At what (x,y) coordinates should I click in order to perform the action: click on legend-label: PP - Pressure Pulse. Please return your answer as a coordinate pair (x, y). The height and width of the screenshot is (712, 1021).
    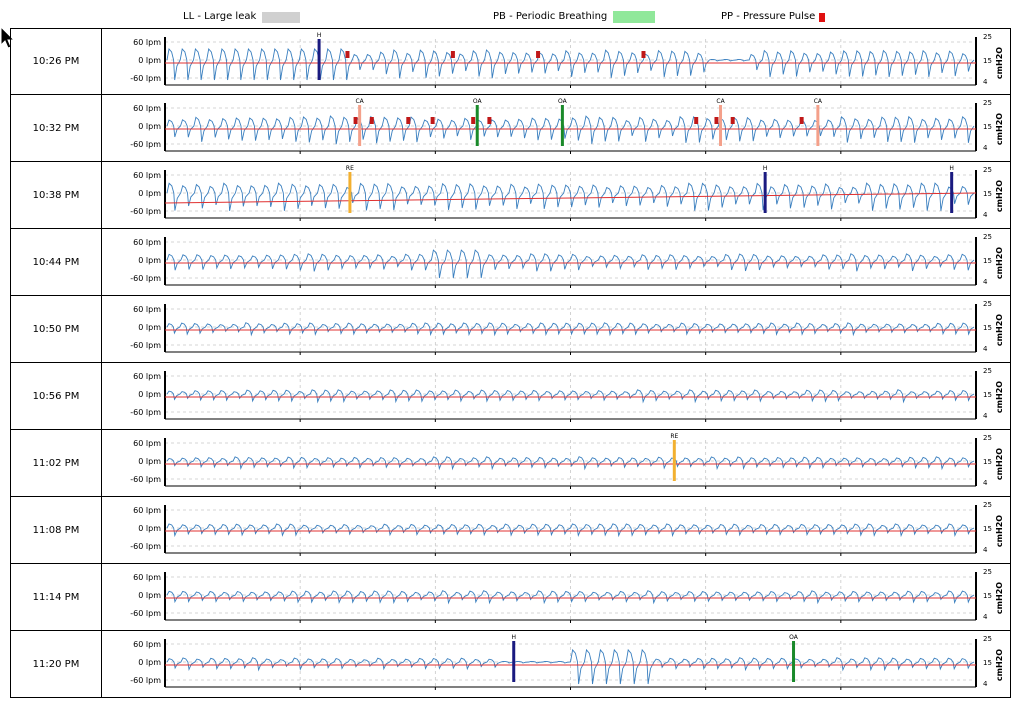
    Looking at the image, I should click on (768, 16).